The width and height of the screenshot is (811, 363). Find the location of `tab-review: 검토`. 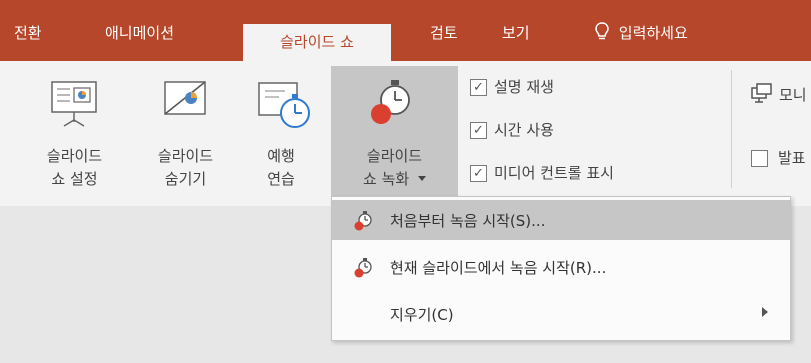

tab-review: 검토 is located at coordinates (444, 33).